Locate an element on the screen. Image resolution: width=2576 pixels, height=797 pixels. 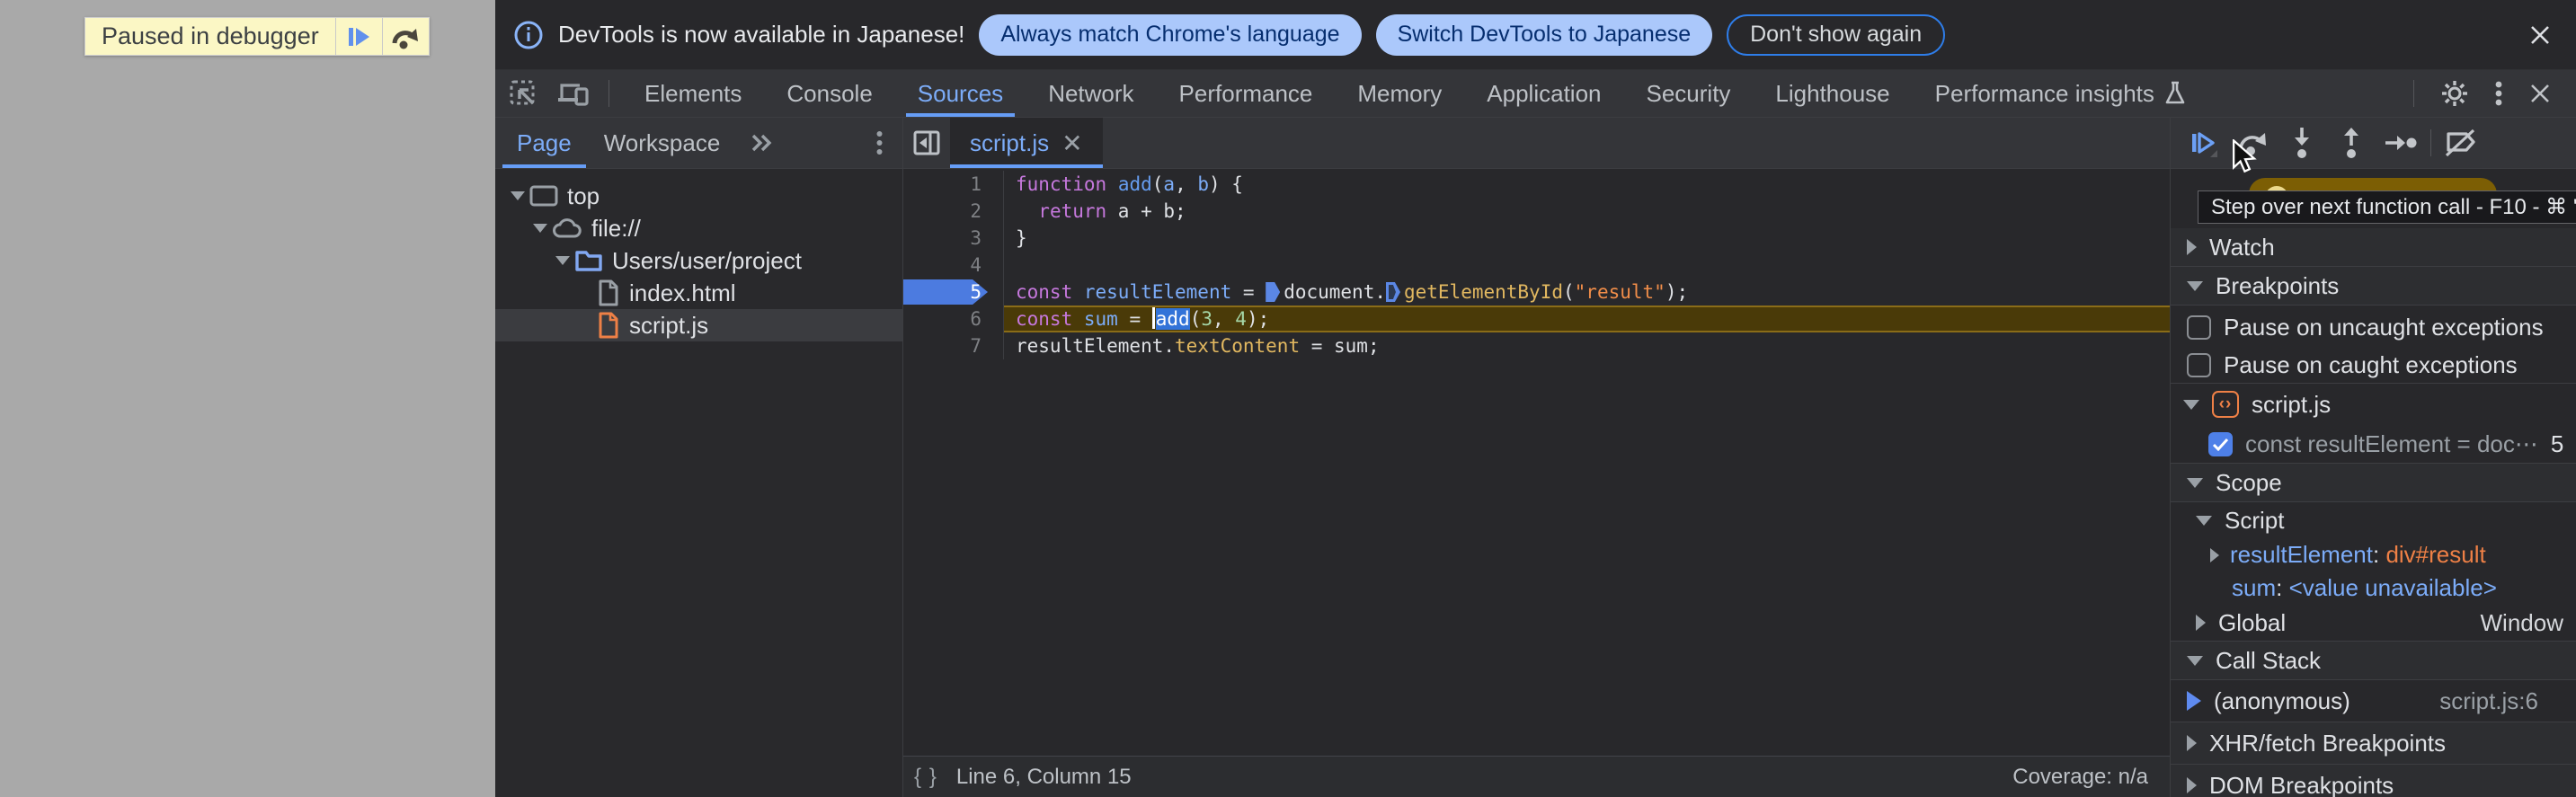
scope-section-header: Scope is located at coordinates (2373, 482).